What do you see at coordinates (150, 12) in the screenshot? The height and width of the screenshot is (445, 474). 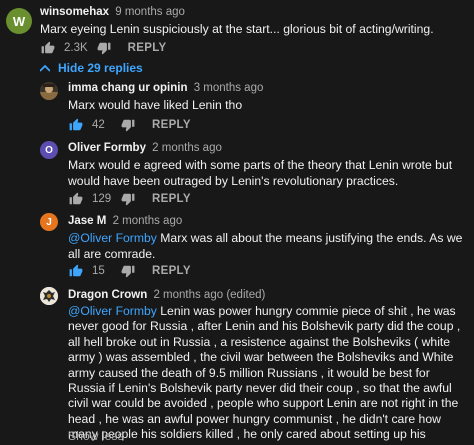 I see `timestamp: 9 months ago` at bounding box center [150, 12].